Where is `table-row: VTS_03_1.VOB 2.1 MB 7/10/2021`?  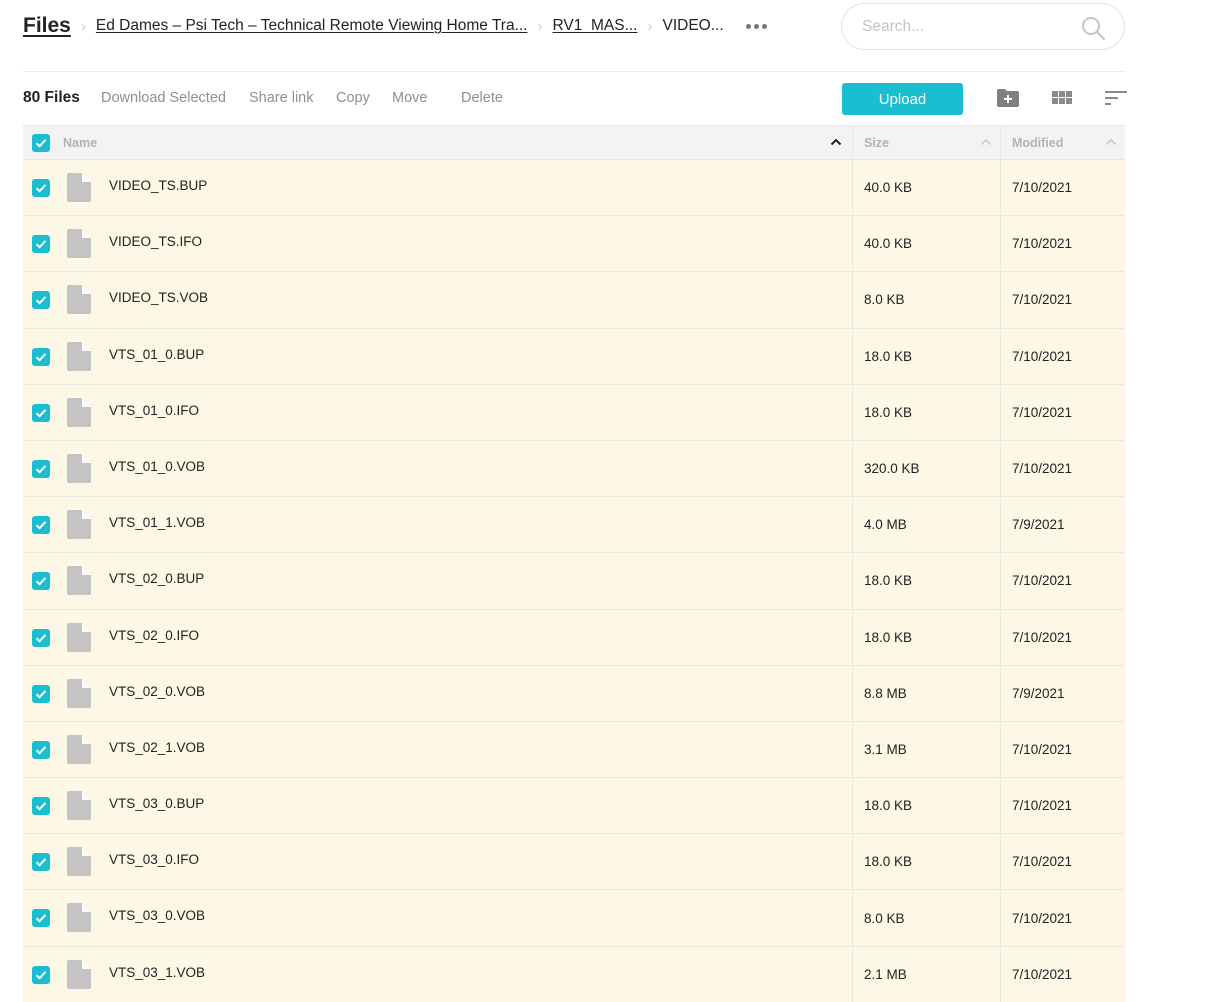 table-row: VTS_03_1.VOB 2.1 MB 7/10/2021 is located at coordinates (574, 974).